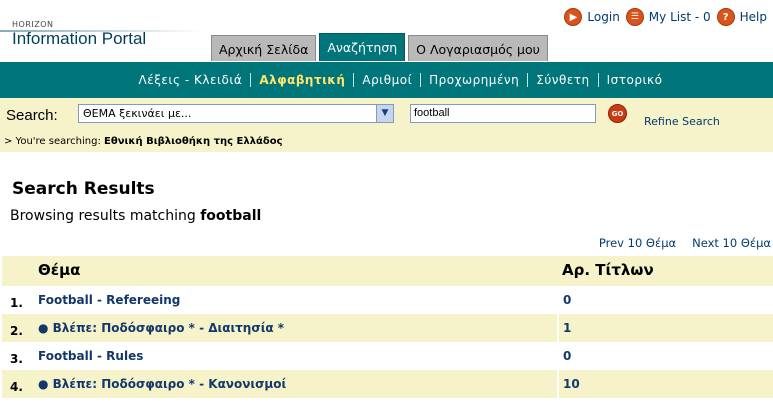 The image size is (773, 403). What do you see at coordinates (562, 80) in the screenshot?
I see `nav-compound: Σύνθετη` at bounding box center [562, 80].